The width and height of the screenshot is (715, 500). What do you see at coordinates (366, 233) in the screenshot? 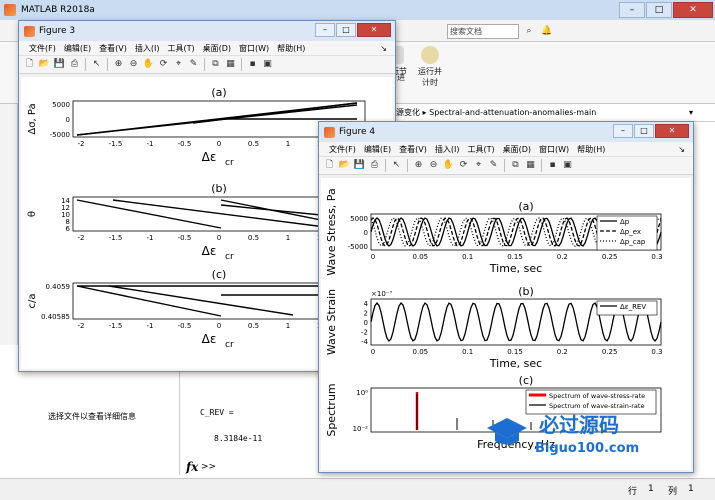
I see `y-tick-label: 0` at bounding box center [366, 233].